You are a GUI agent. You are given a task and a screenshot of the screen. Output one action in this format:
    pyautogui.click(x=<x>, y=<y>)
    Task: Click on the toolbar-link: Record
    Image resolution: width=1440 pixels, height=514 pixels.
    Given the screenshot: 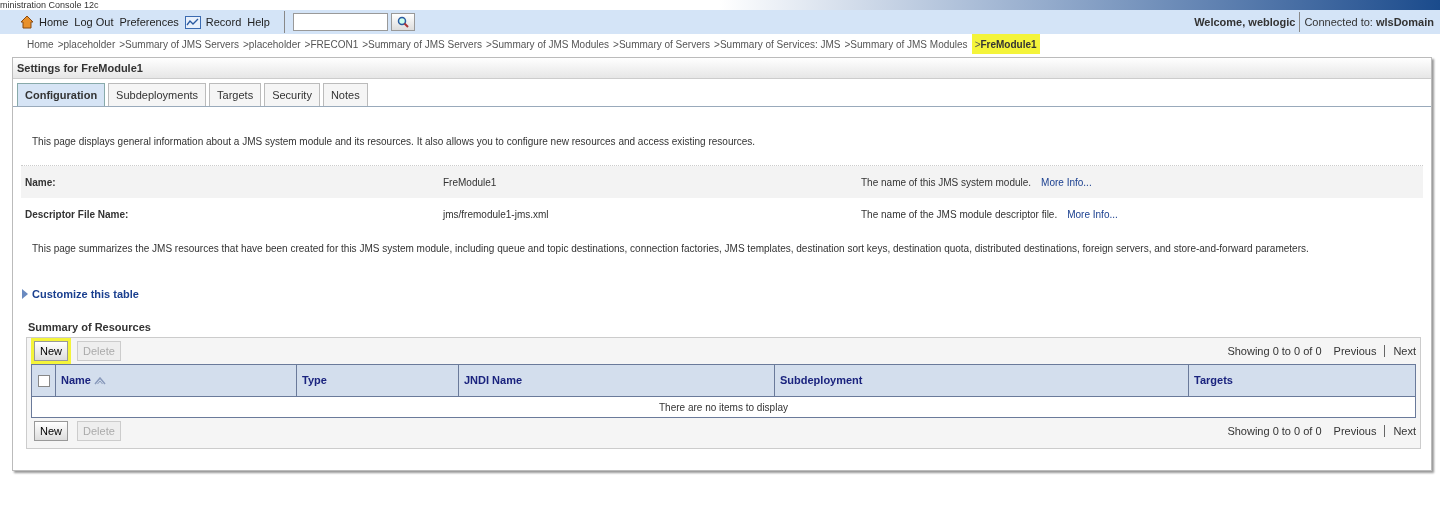 What is the action you would take?
    pyautogui.click(x=223, y=22)
    